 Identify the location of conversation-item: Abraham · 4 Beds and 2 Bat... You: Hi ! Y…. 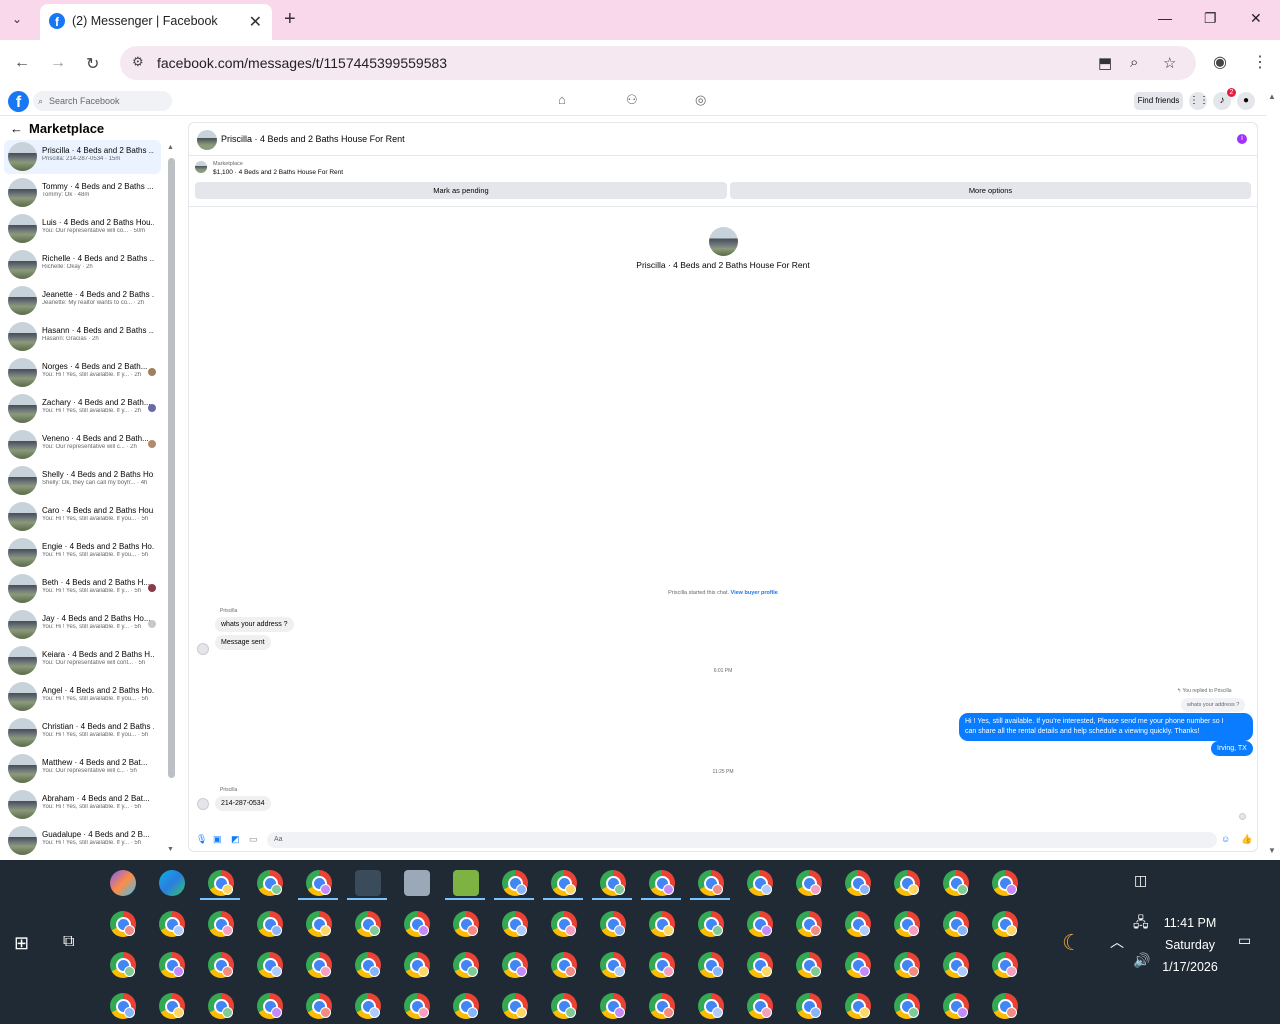
(82, 805).